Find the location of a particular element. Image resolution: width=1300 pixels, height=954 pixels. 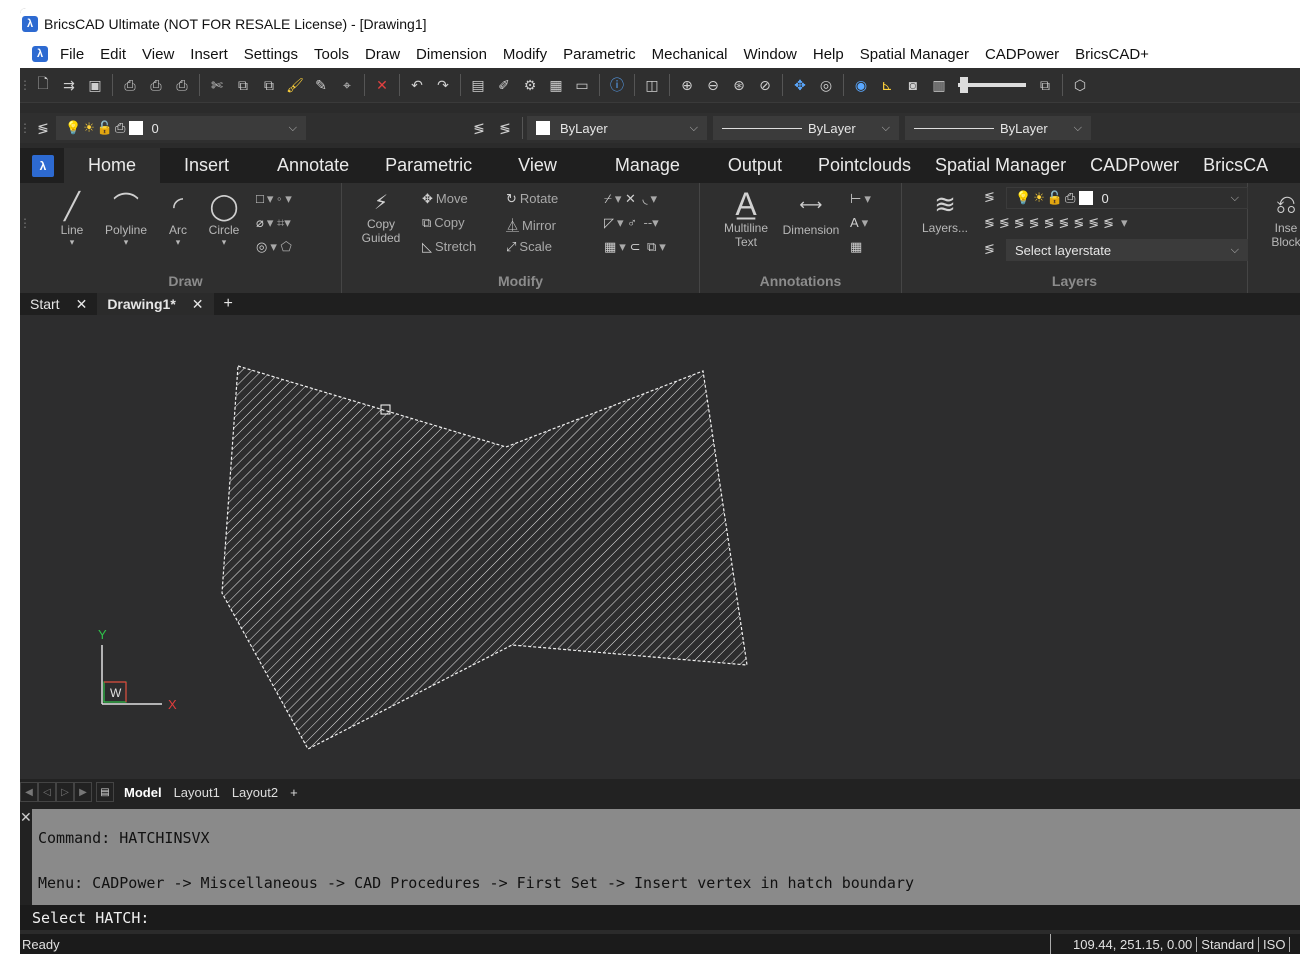

visibility-icon: ◉ is located at coordinates (861, 85).